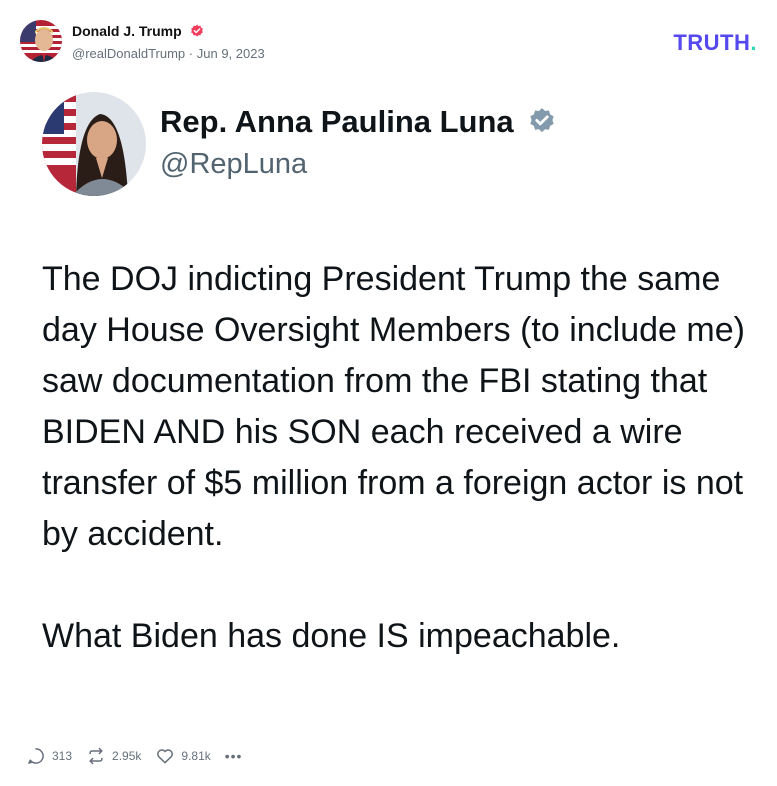  I want to click on reply-icon, so click(36, 756).